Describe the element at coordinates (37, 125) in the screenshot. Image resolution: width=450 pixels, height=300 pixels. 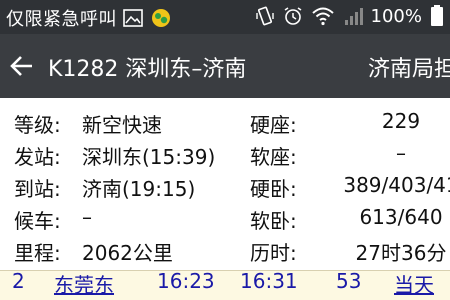
I see `grade-label: 等级:` at that location.